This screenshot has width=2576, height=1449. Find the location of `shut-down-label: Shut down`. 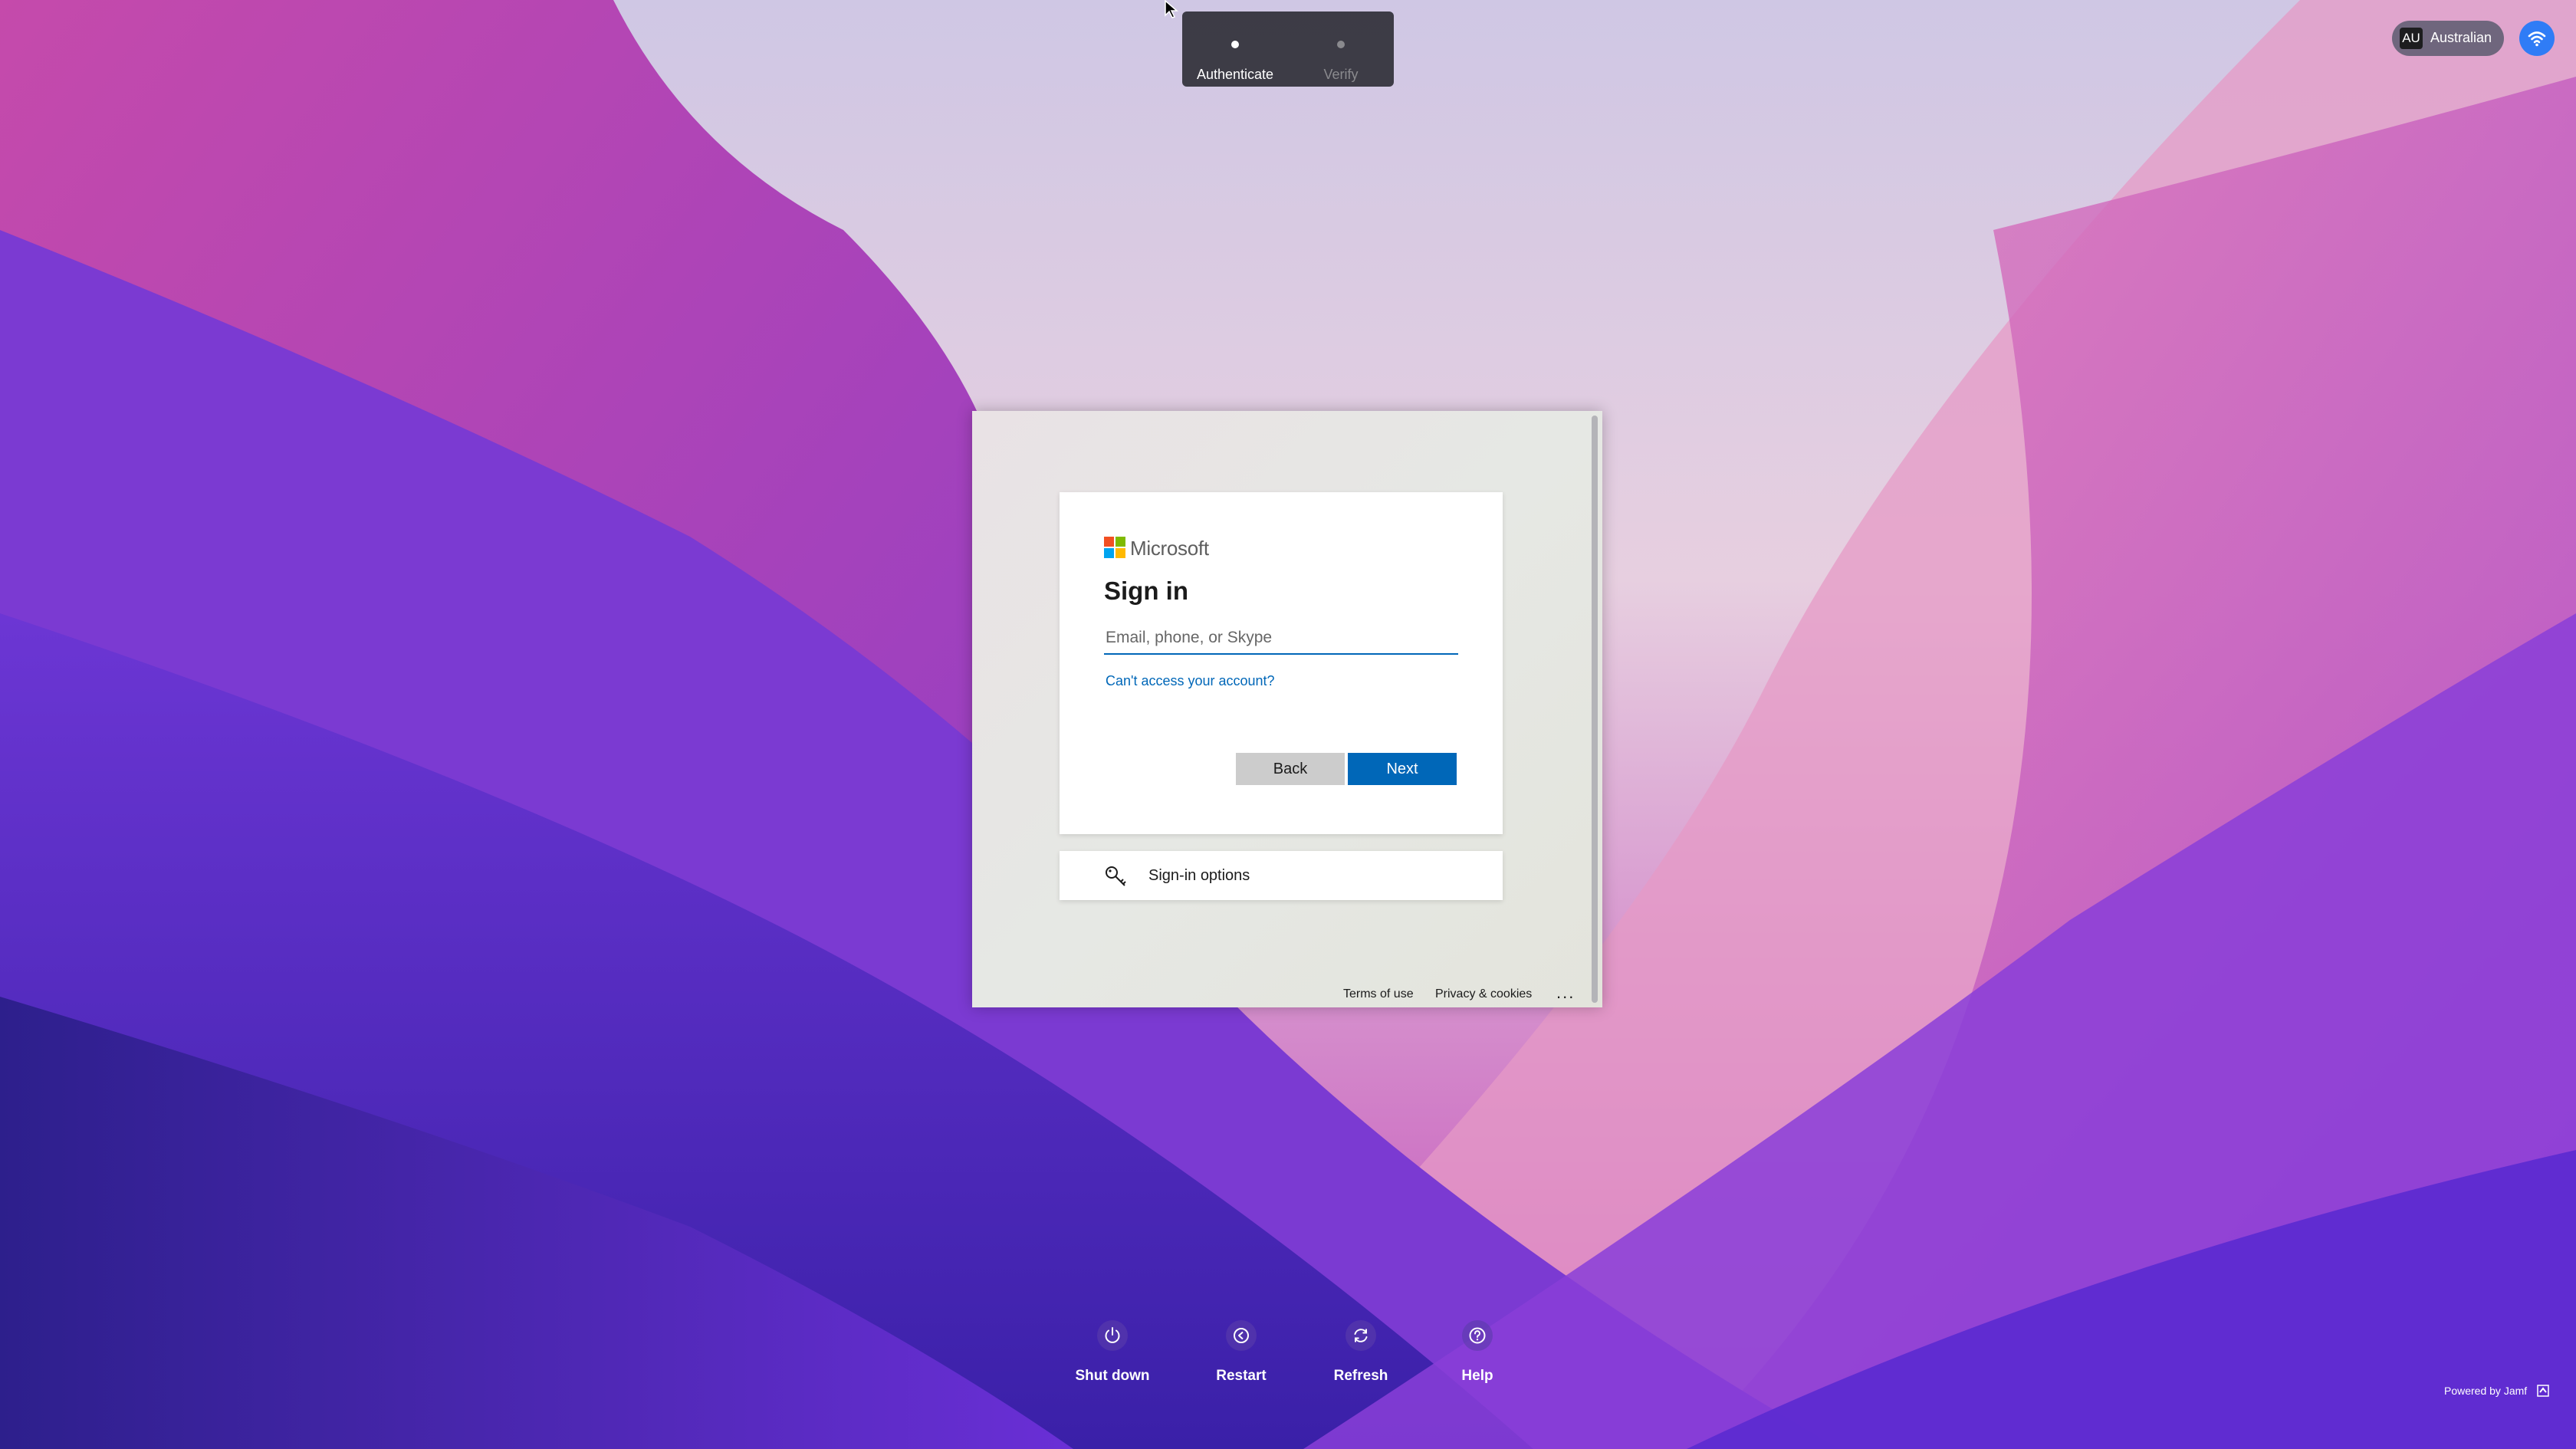

shut-down-label: Shut down is located at coordinates (1113, 1376).